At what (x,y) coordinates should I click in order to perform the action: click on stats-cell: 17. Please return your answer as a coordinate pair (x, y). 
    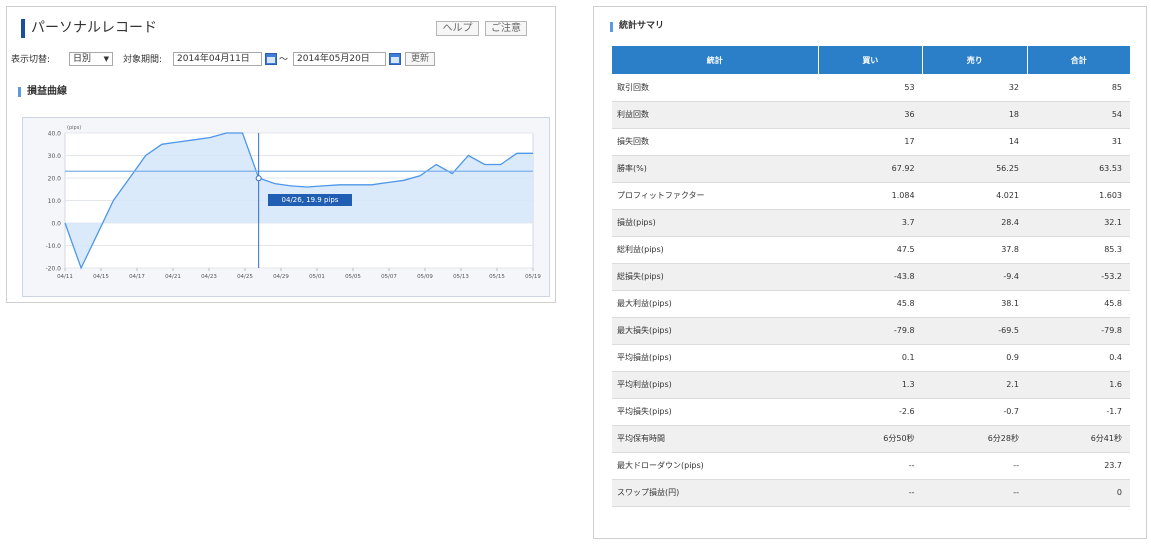
    Looking at the image, I should click on (870, 142).